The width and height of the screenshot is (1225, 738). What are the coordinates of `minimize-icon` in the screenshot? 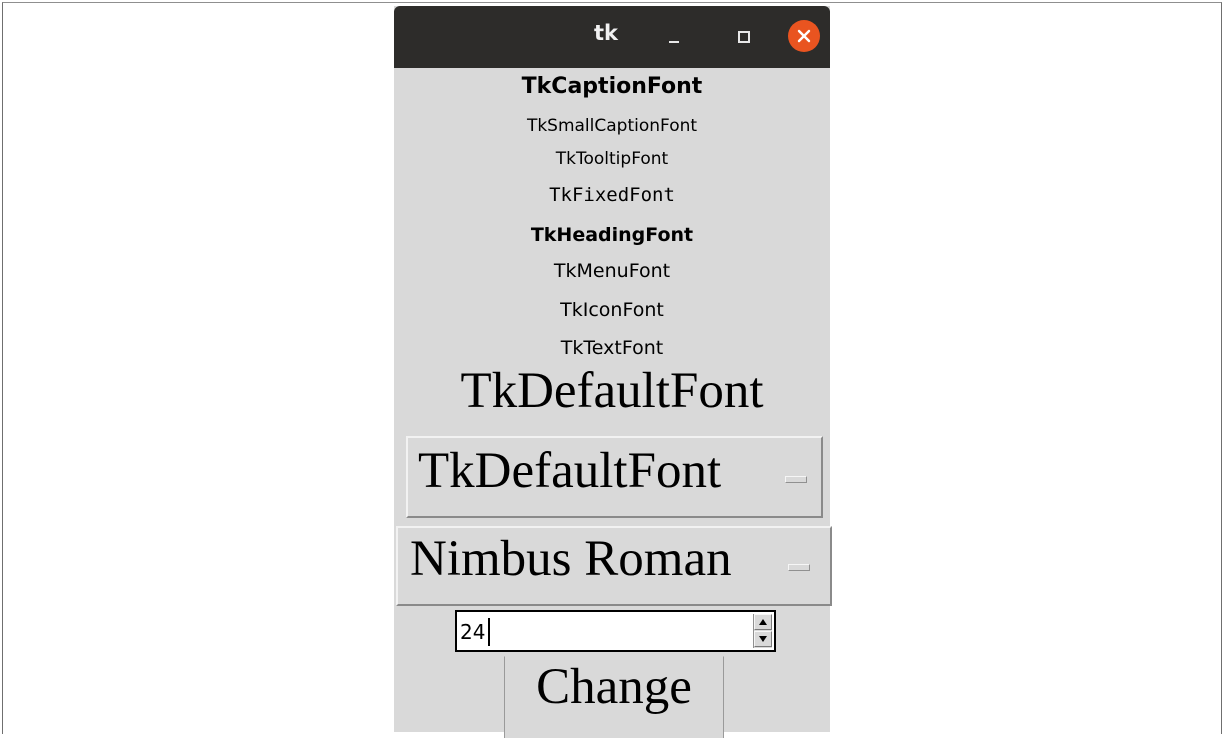 It's located at (674, 42).